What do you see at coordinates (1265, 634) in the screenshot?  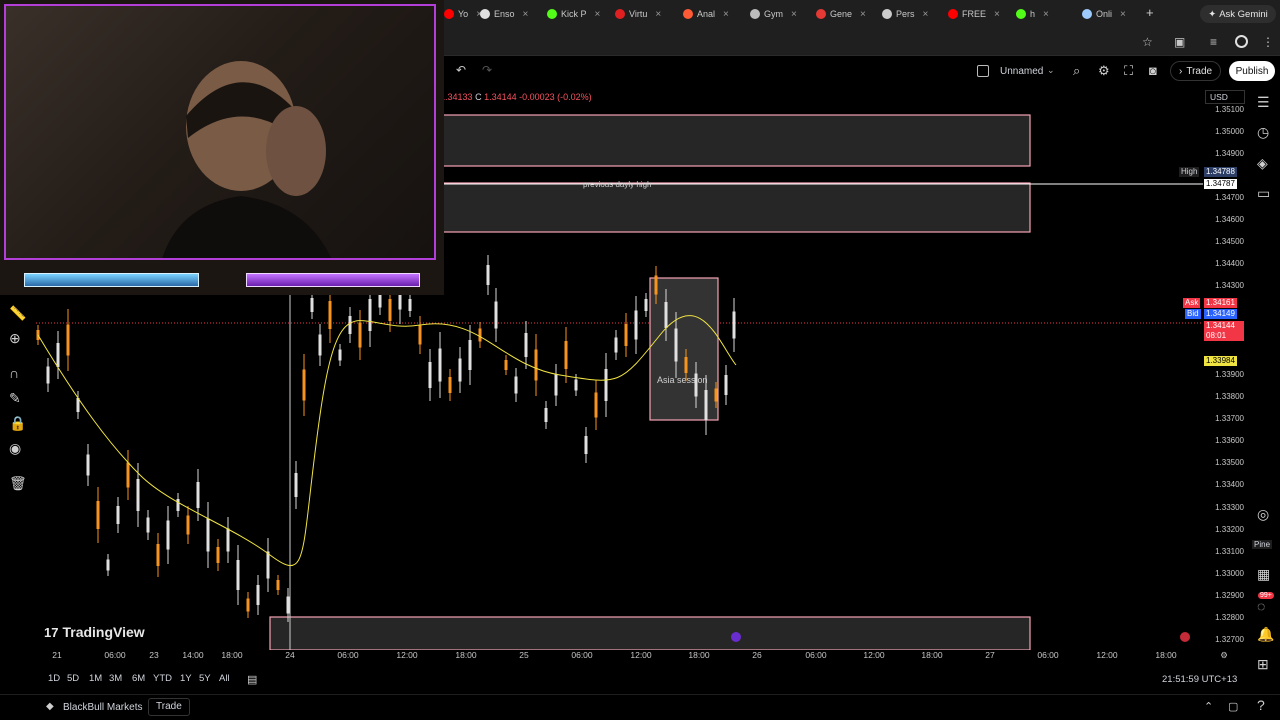 I see `bell-icon: 🔔` at bounding box center [1265, 634].